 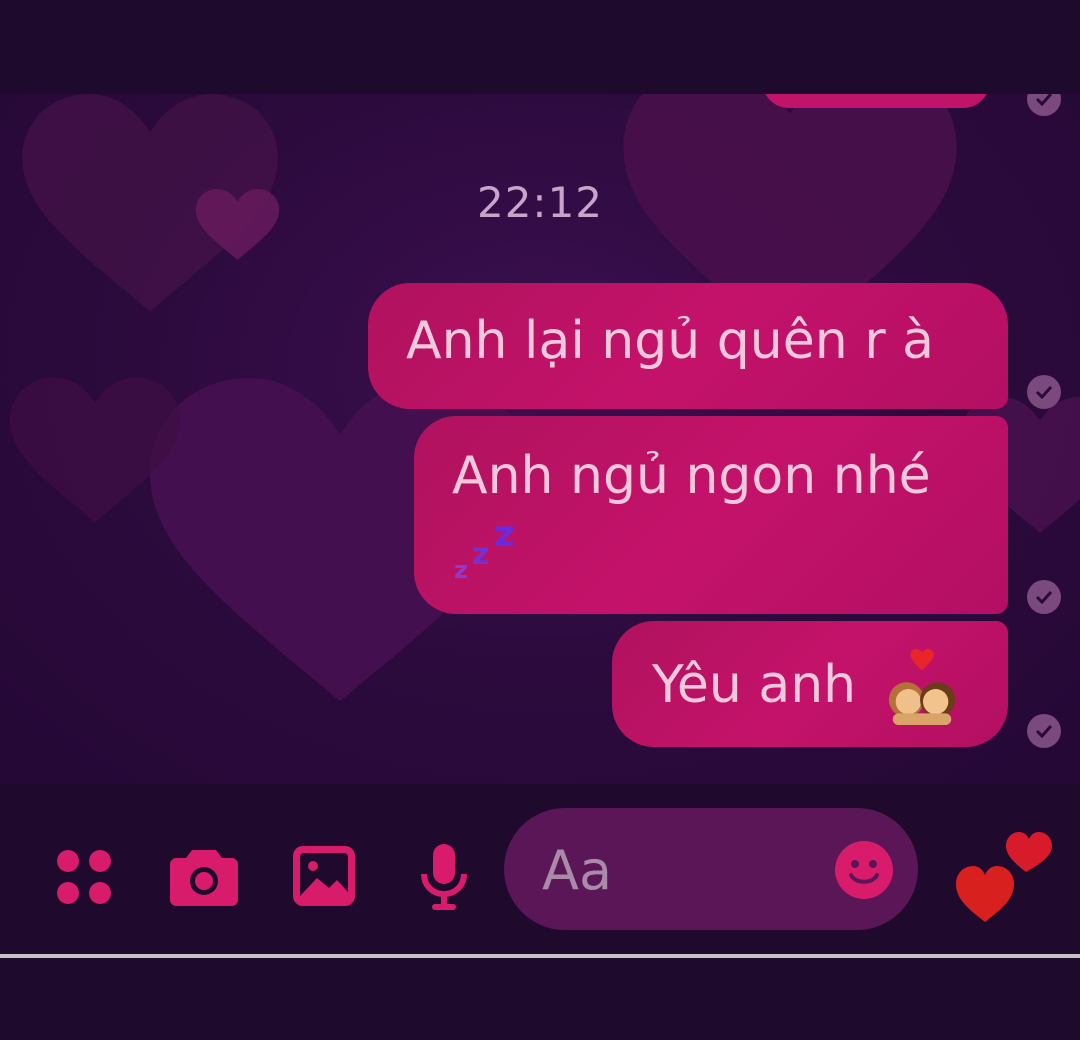 I want to click on couple-kiss-emoji-icon, so click(x=921, y=687).